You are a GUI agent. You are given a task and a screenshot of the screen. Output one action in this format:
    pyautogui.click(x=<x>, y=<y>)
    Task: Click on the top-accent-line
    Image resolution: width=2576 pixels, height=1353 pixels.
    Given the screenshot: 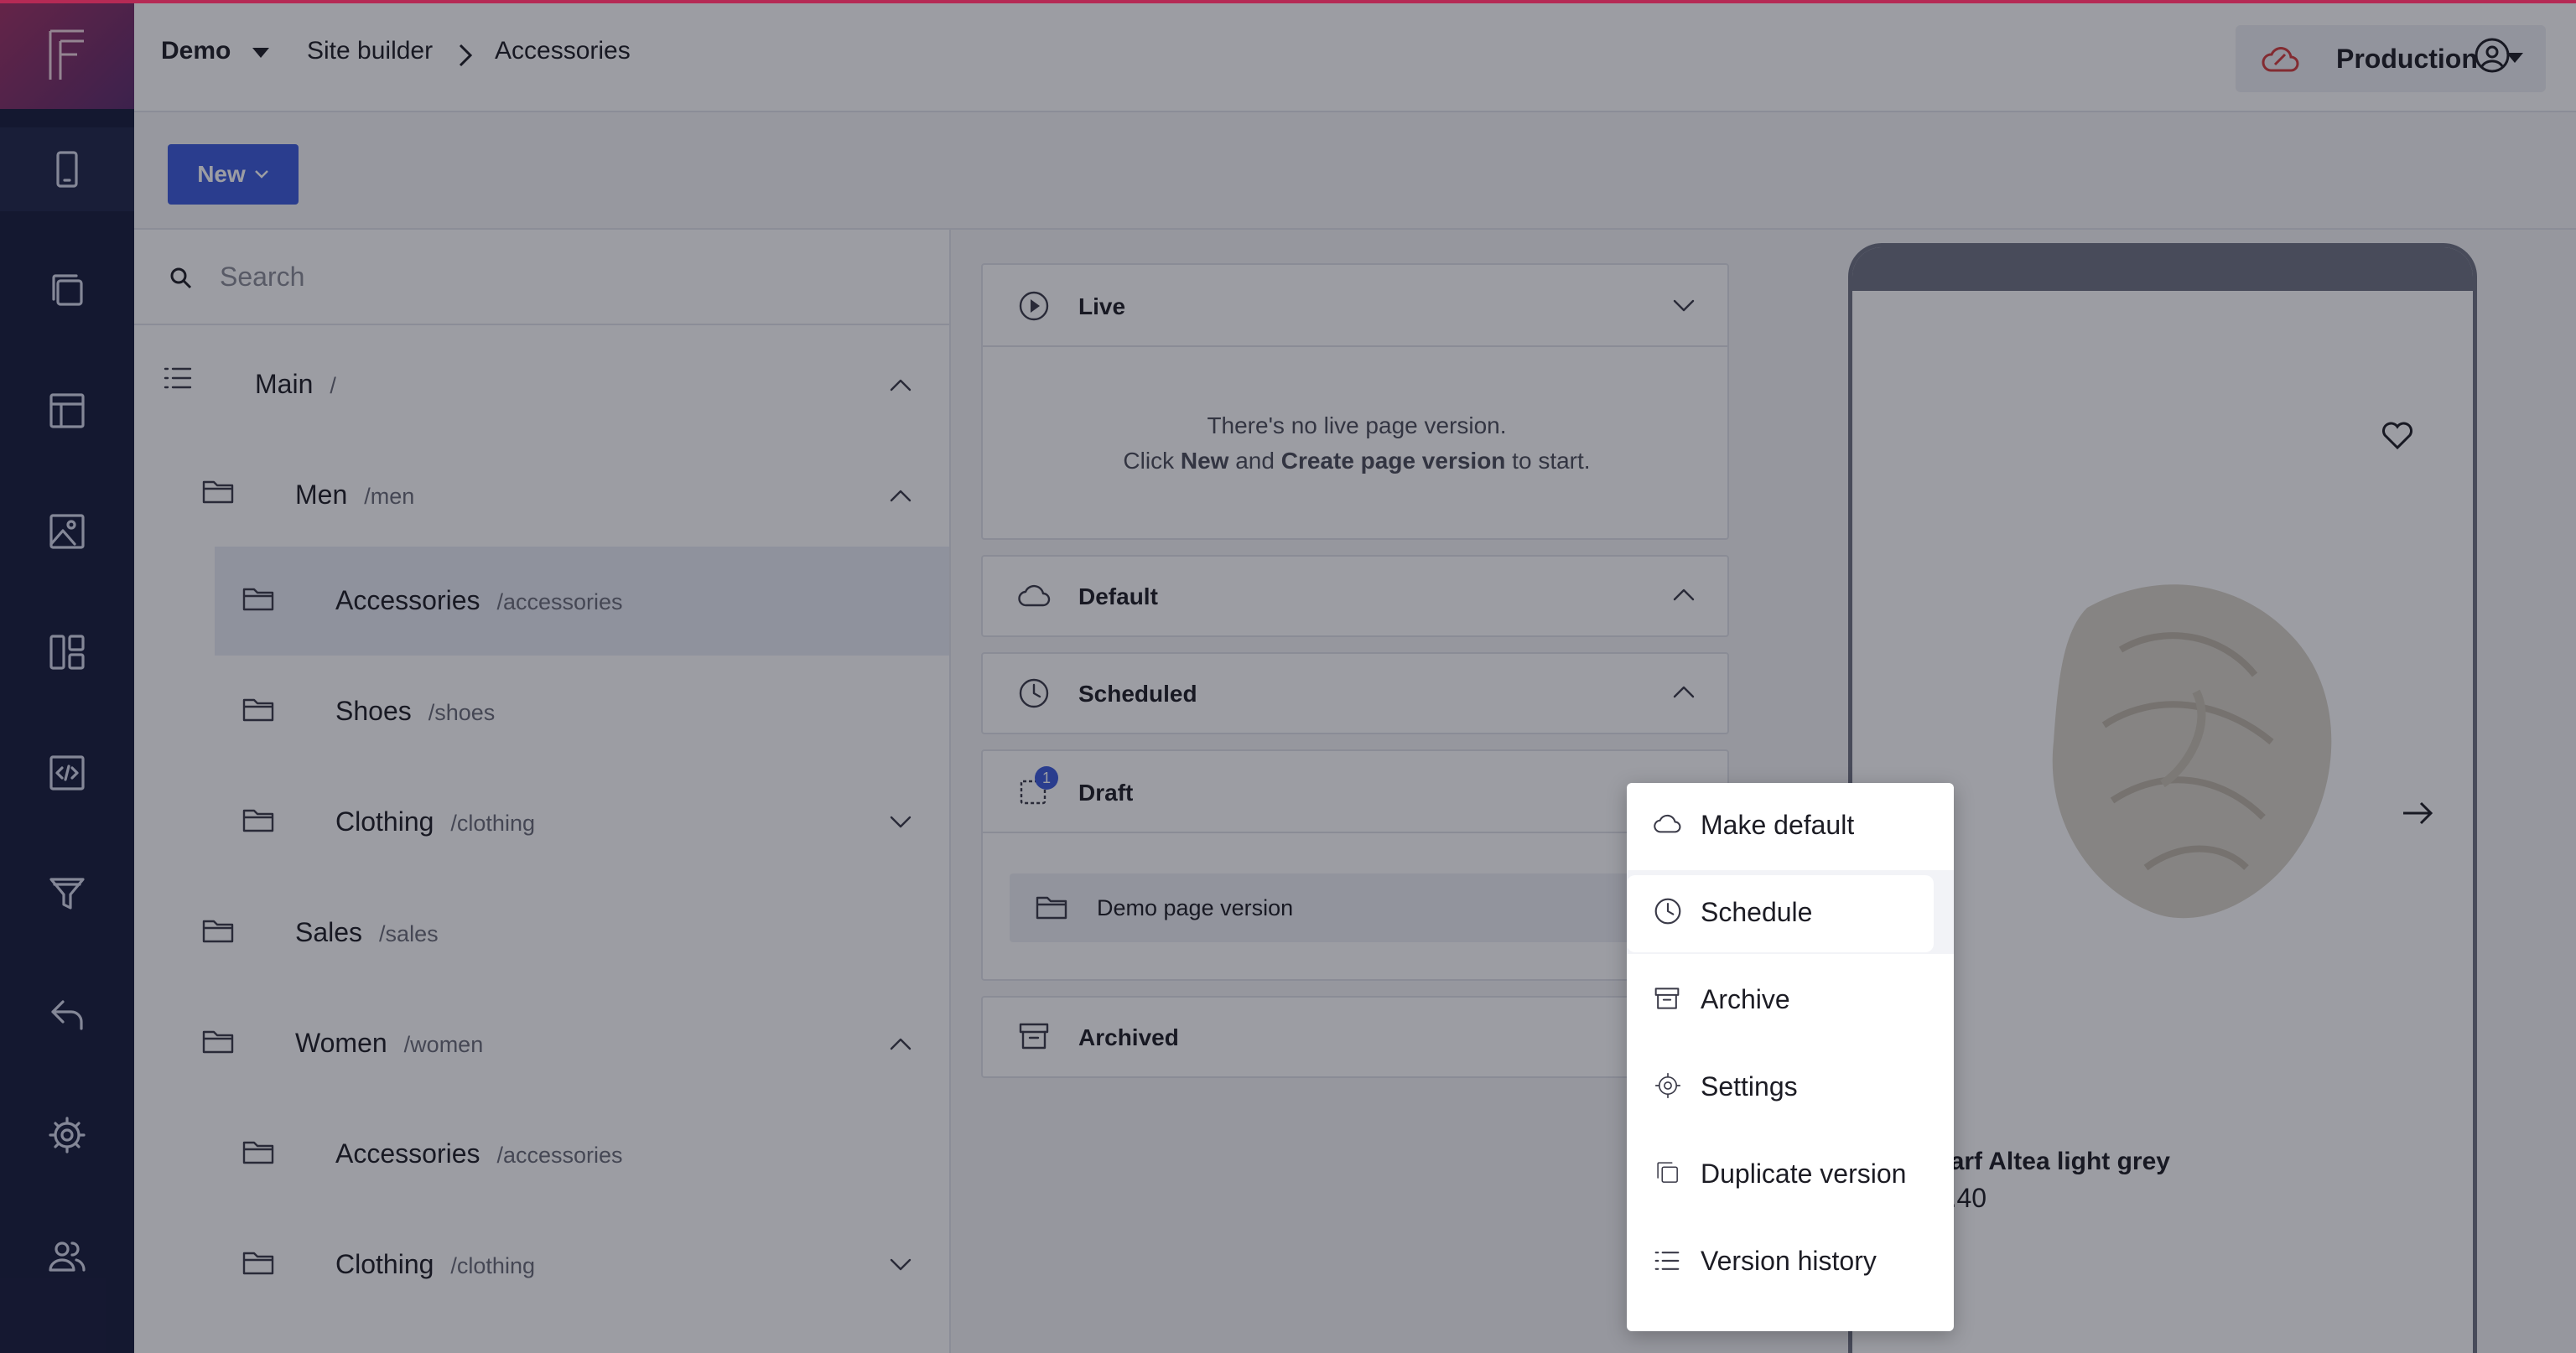 What is the action you would take?
    pyautogui.click(x=1288, y=1)
    